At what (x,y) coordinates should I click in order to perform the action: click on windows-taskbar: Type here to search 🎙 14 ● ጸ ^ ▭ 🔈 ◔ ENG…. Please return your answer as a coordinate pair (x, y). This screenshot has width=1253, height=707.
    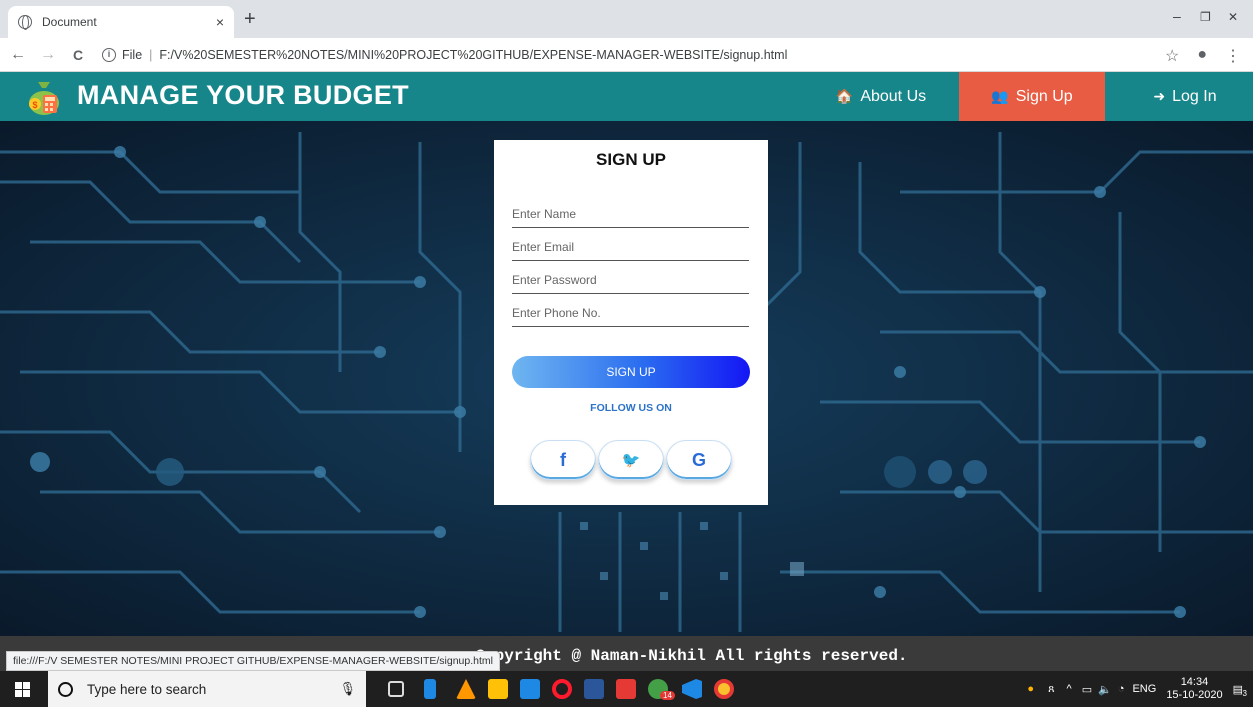
    Looking at the image, I should click on (626, 689).